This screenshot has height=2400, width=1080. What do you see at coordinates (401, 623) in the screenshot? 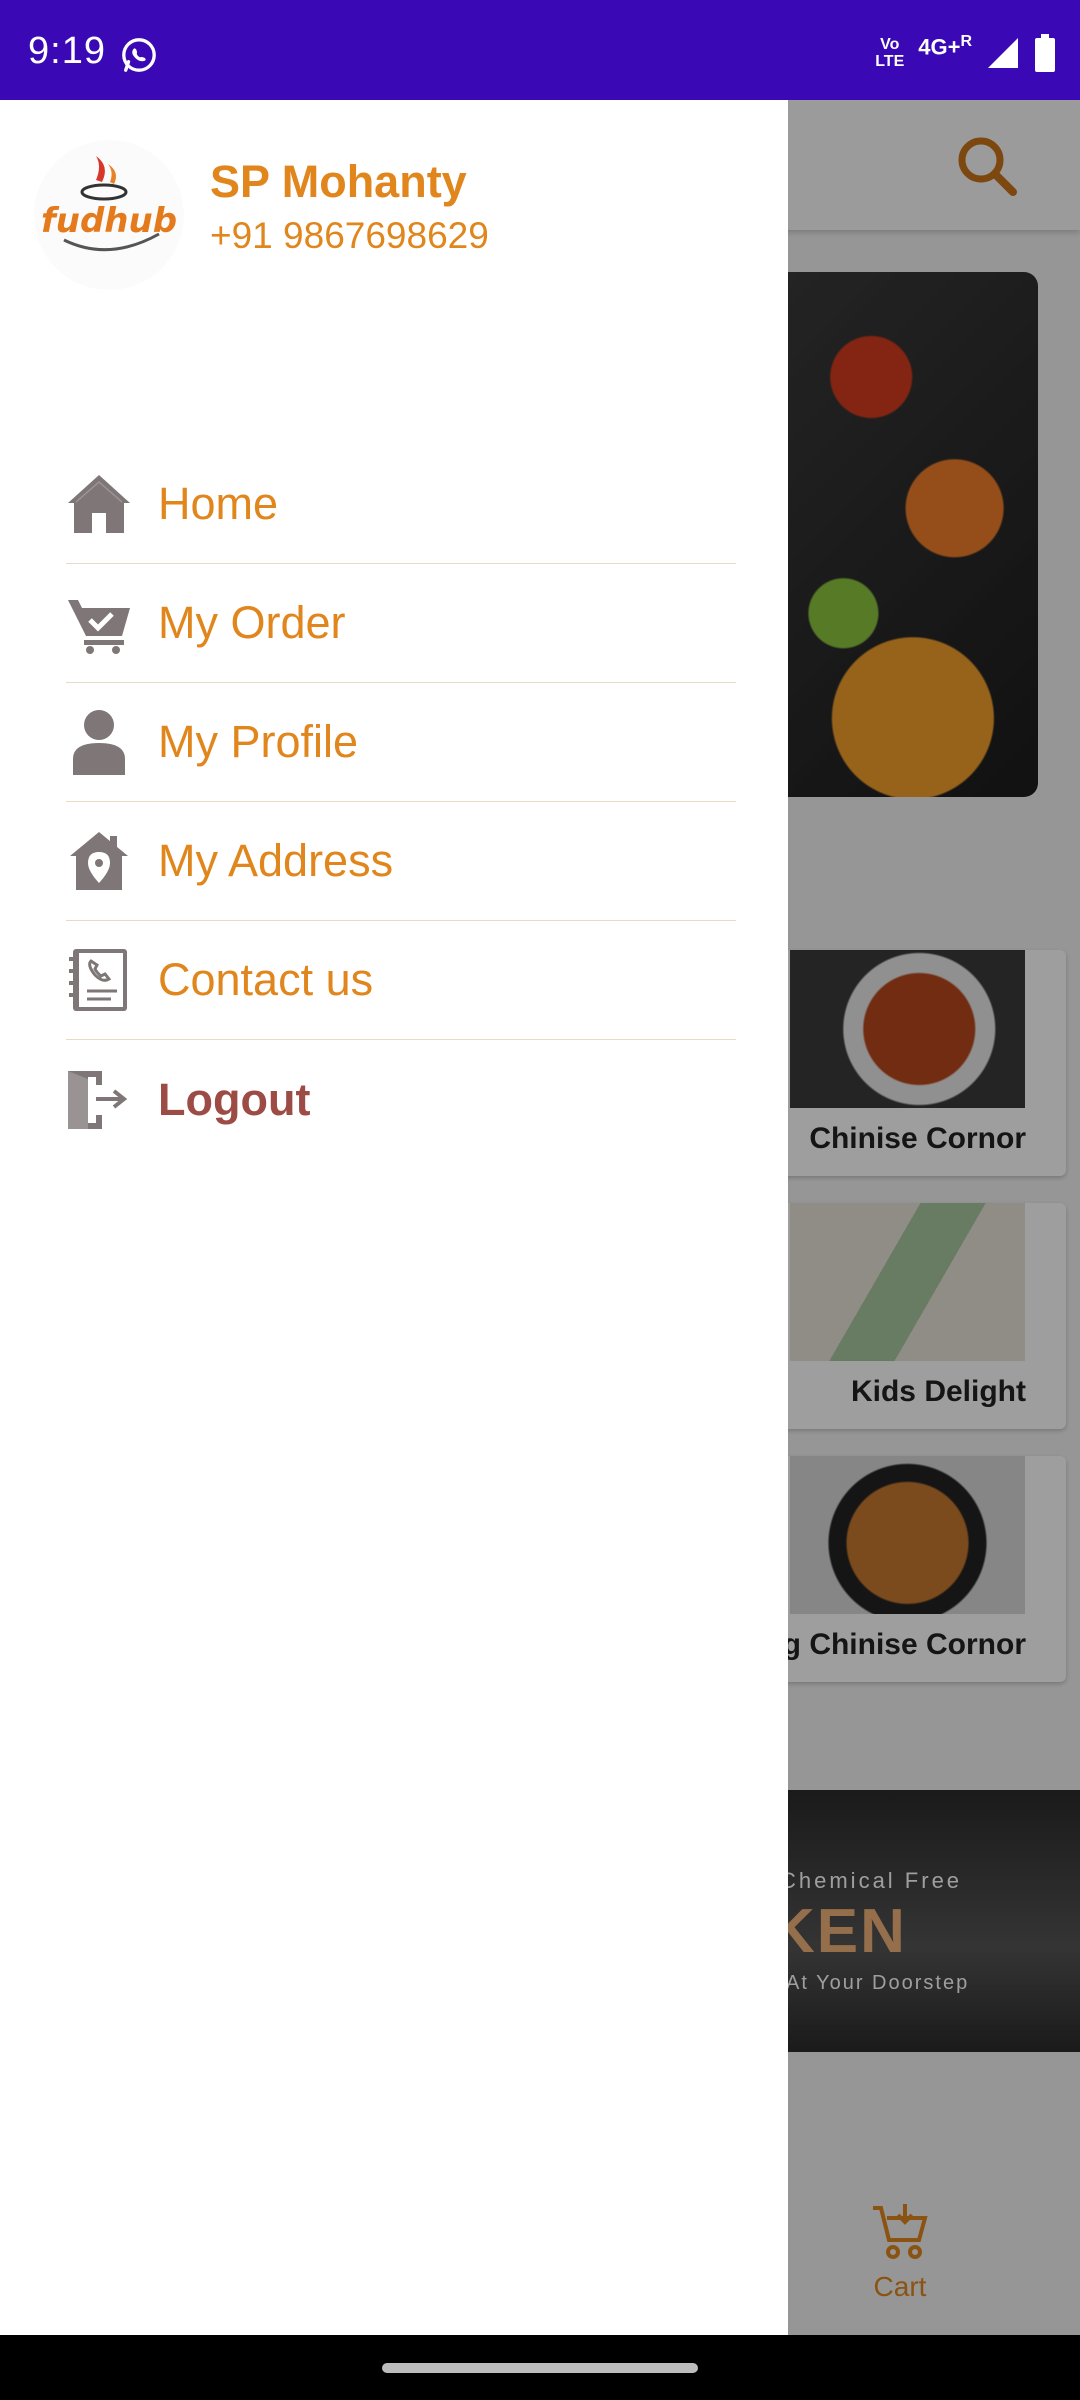
I see `menu-item-my-order: My Order` at bounding box center [401, 623].